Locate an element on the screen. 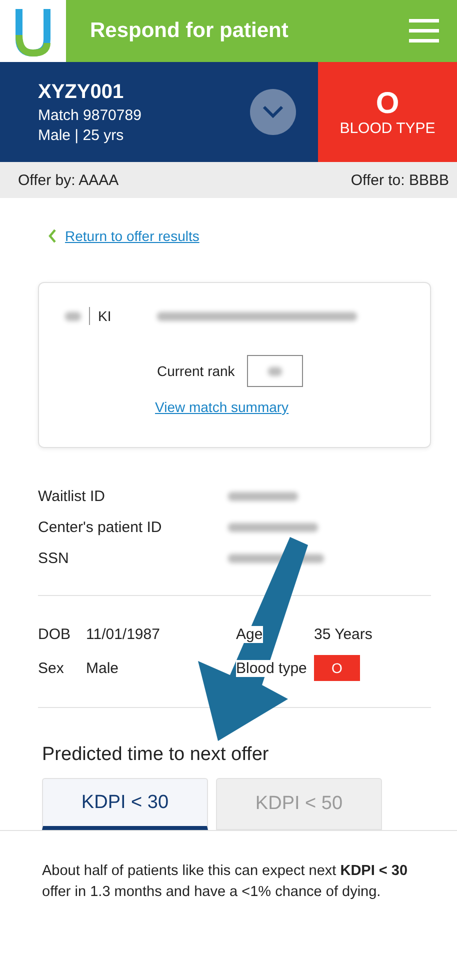 The image size is (457, 956). field-label: Sex is located at coordinates (51, 668).